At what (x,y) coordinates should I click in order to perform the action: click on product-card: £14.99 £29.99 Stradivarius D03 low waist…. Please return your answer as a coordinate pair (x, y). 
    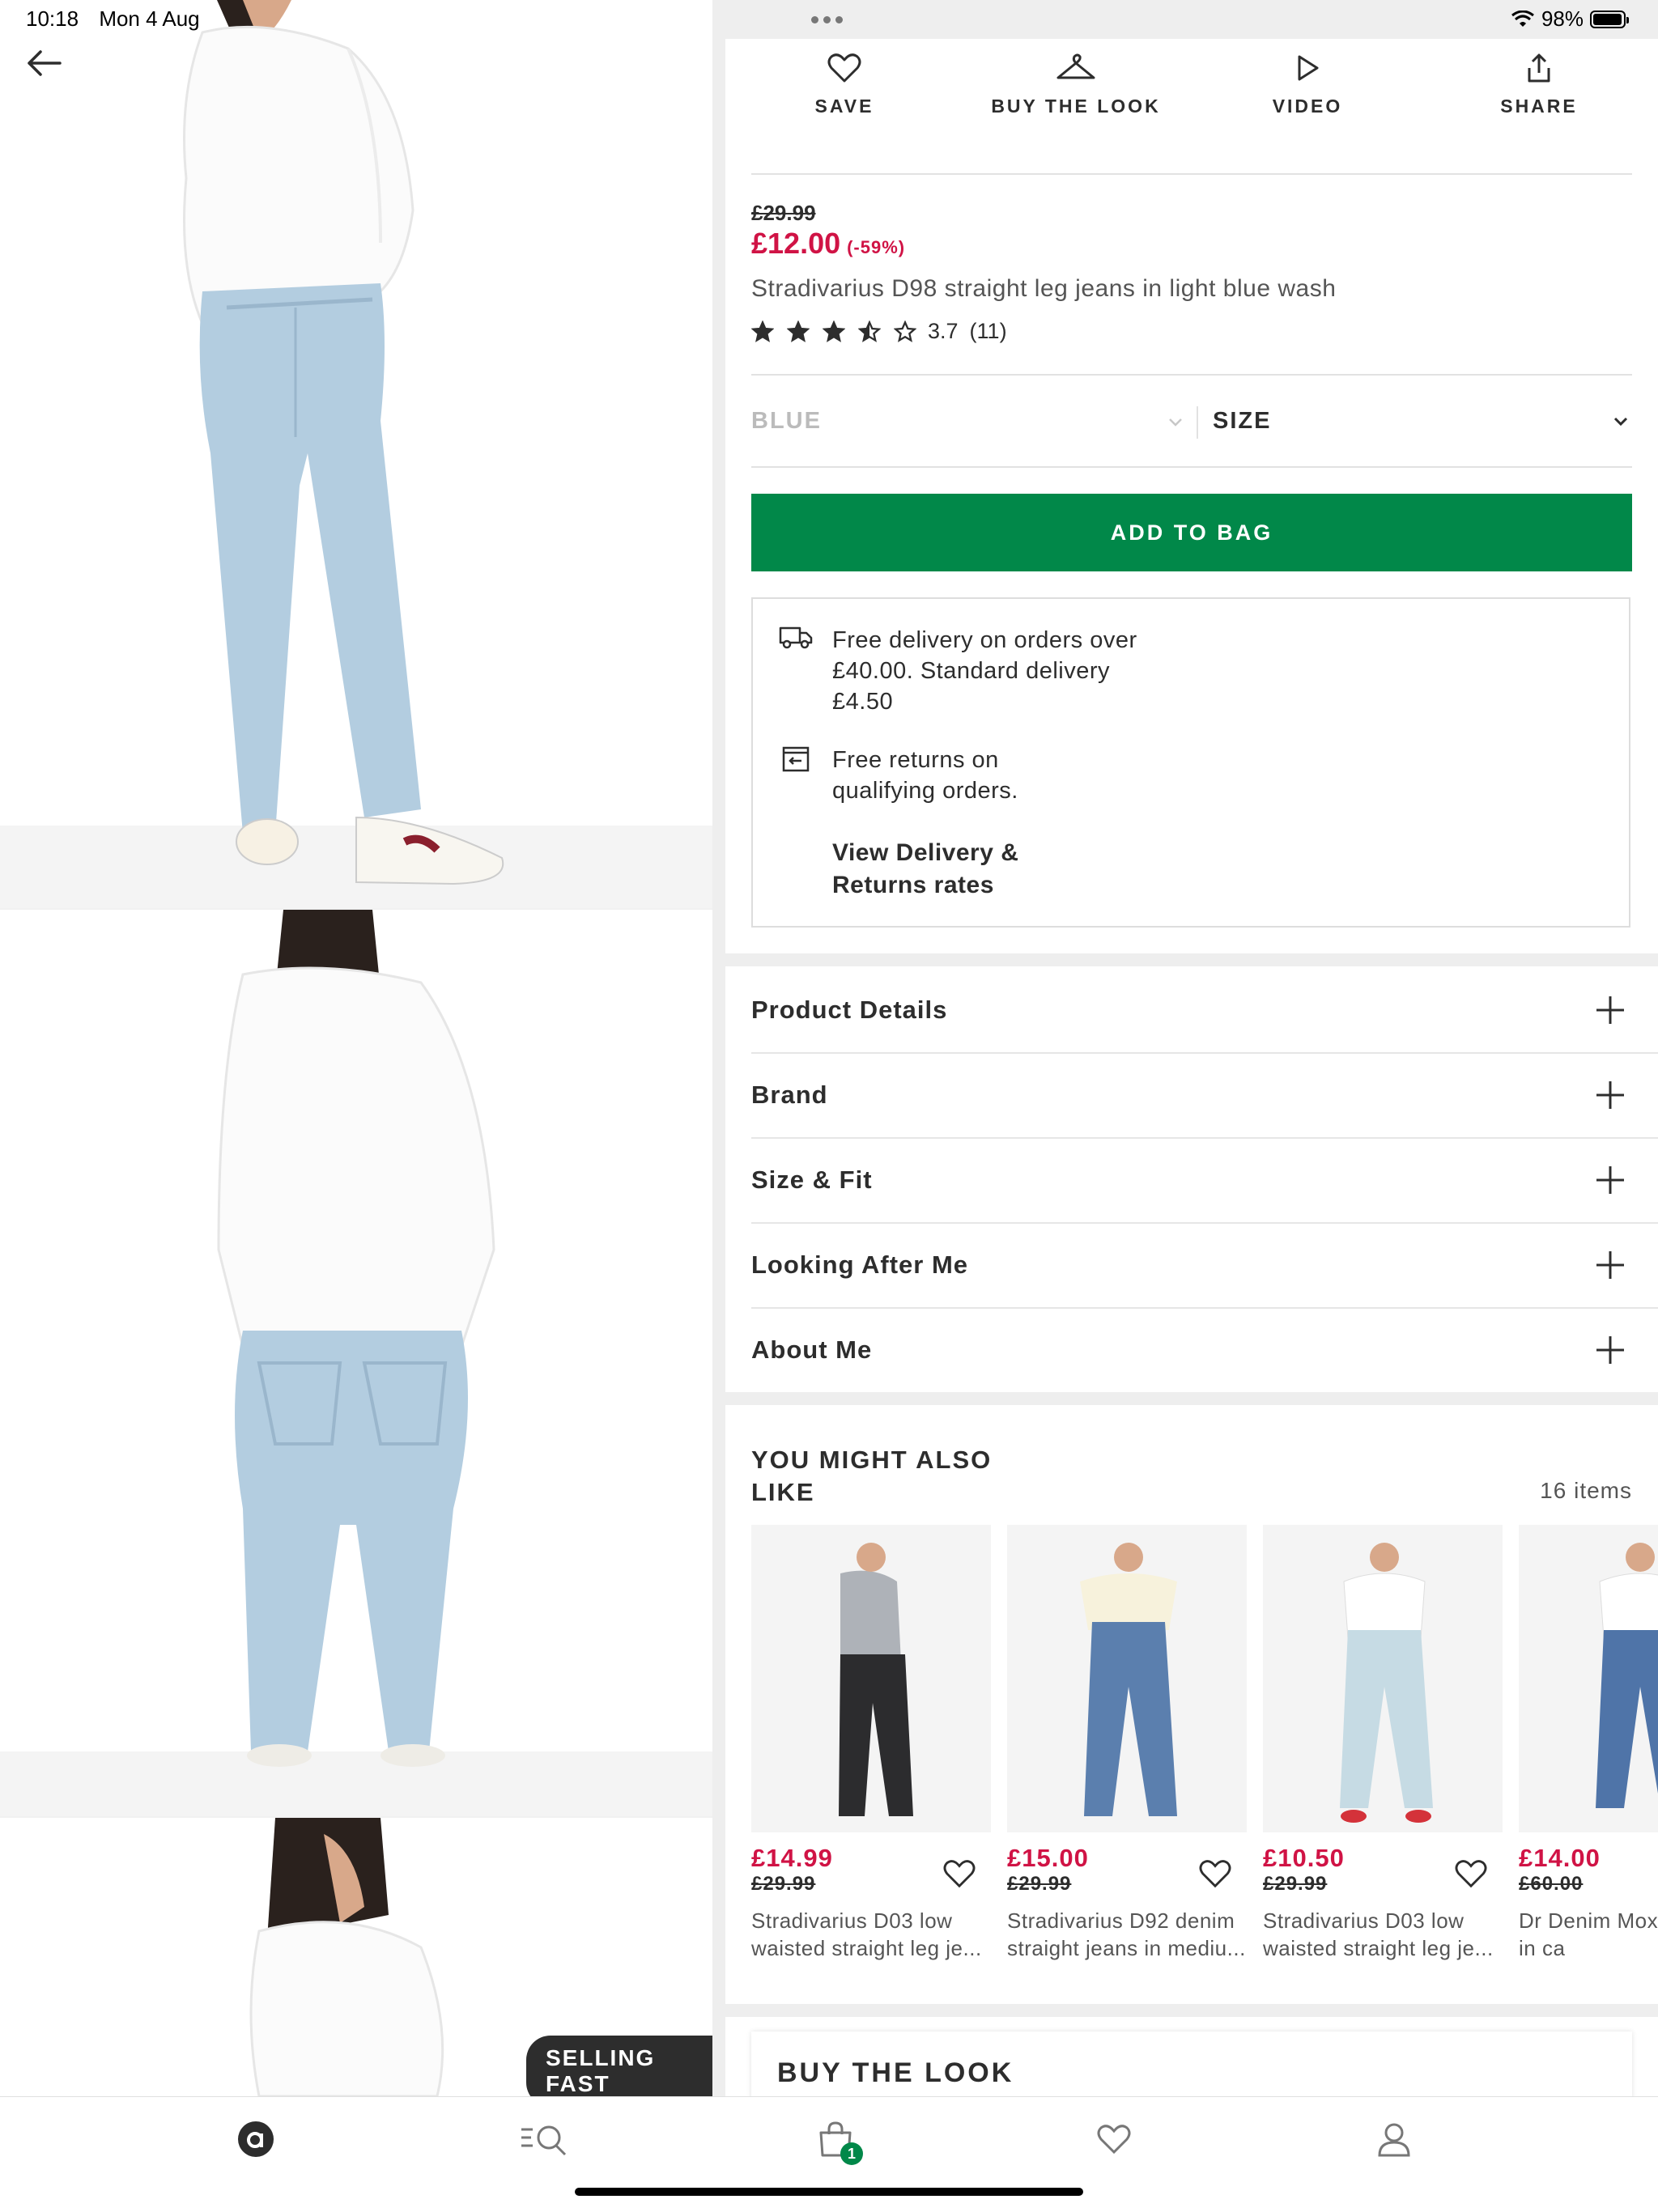
    Looking at the image, I should click on (871, 1743).